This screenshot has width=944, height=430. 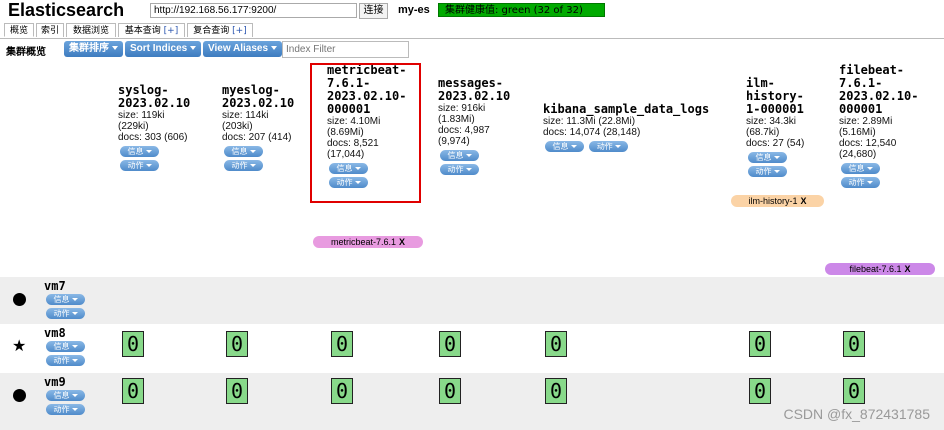 I want to click on sort-cluster-button: 集群排序, so click(x=93, y=49).